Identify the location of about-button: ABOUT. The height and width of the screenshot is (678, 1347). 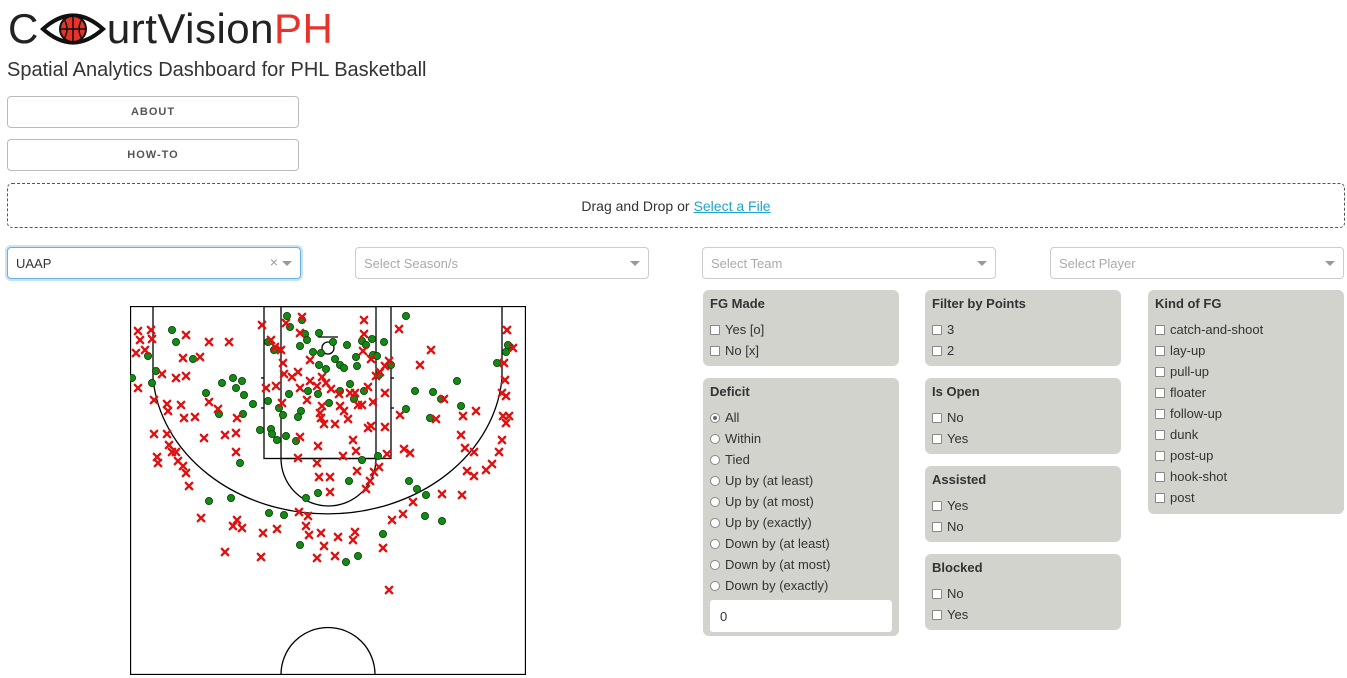
(153, 112).